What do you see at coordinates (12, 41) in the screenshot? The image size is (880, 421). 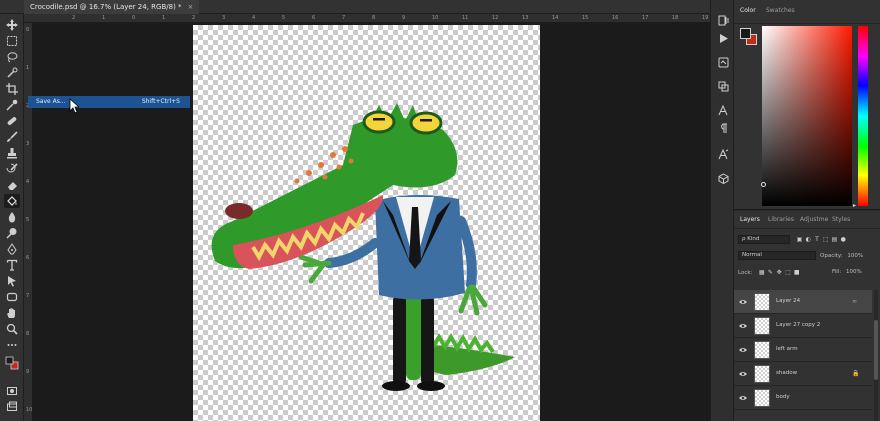 I see `marquee-tool-icon` at bounding box center [12, 41].